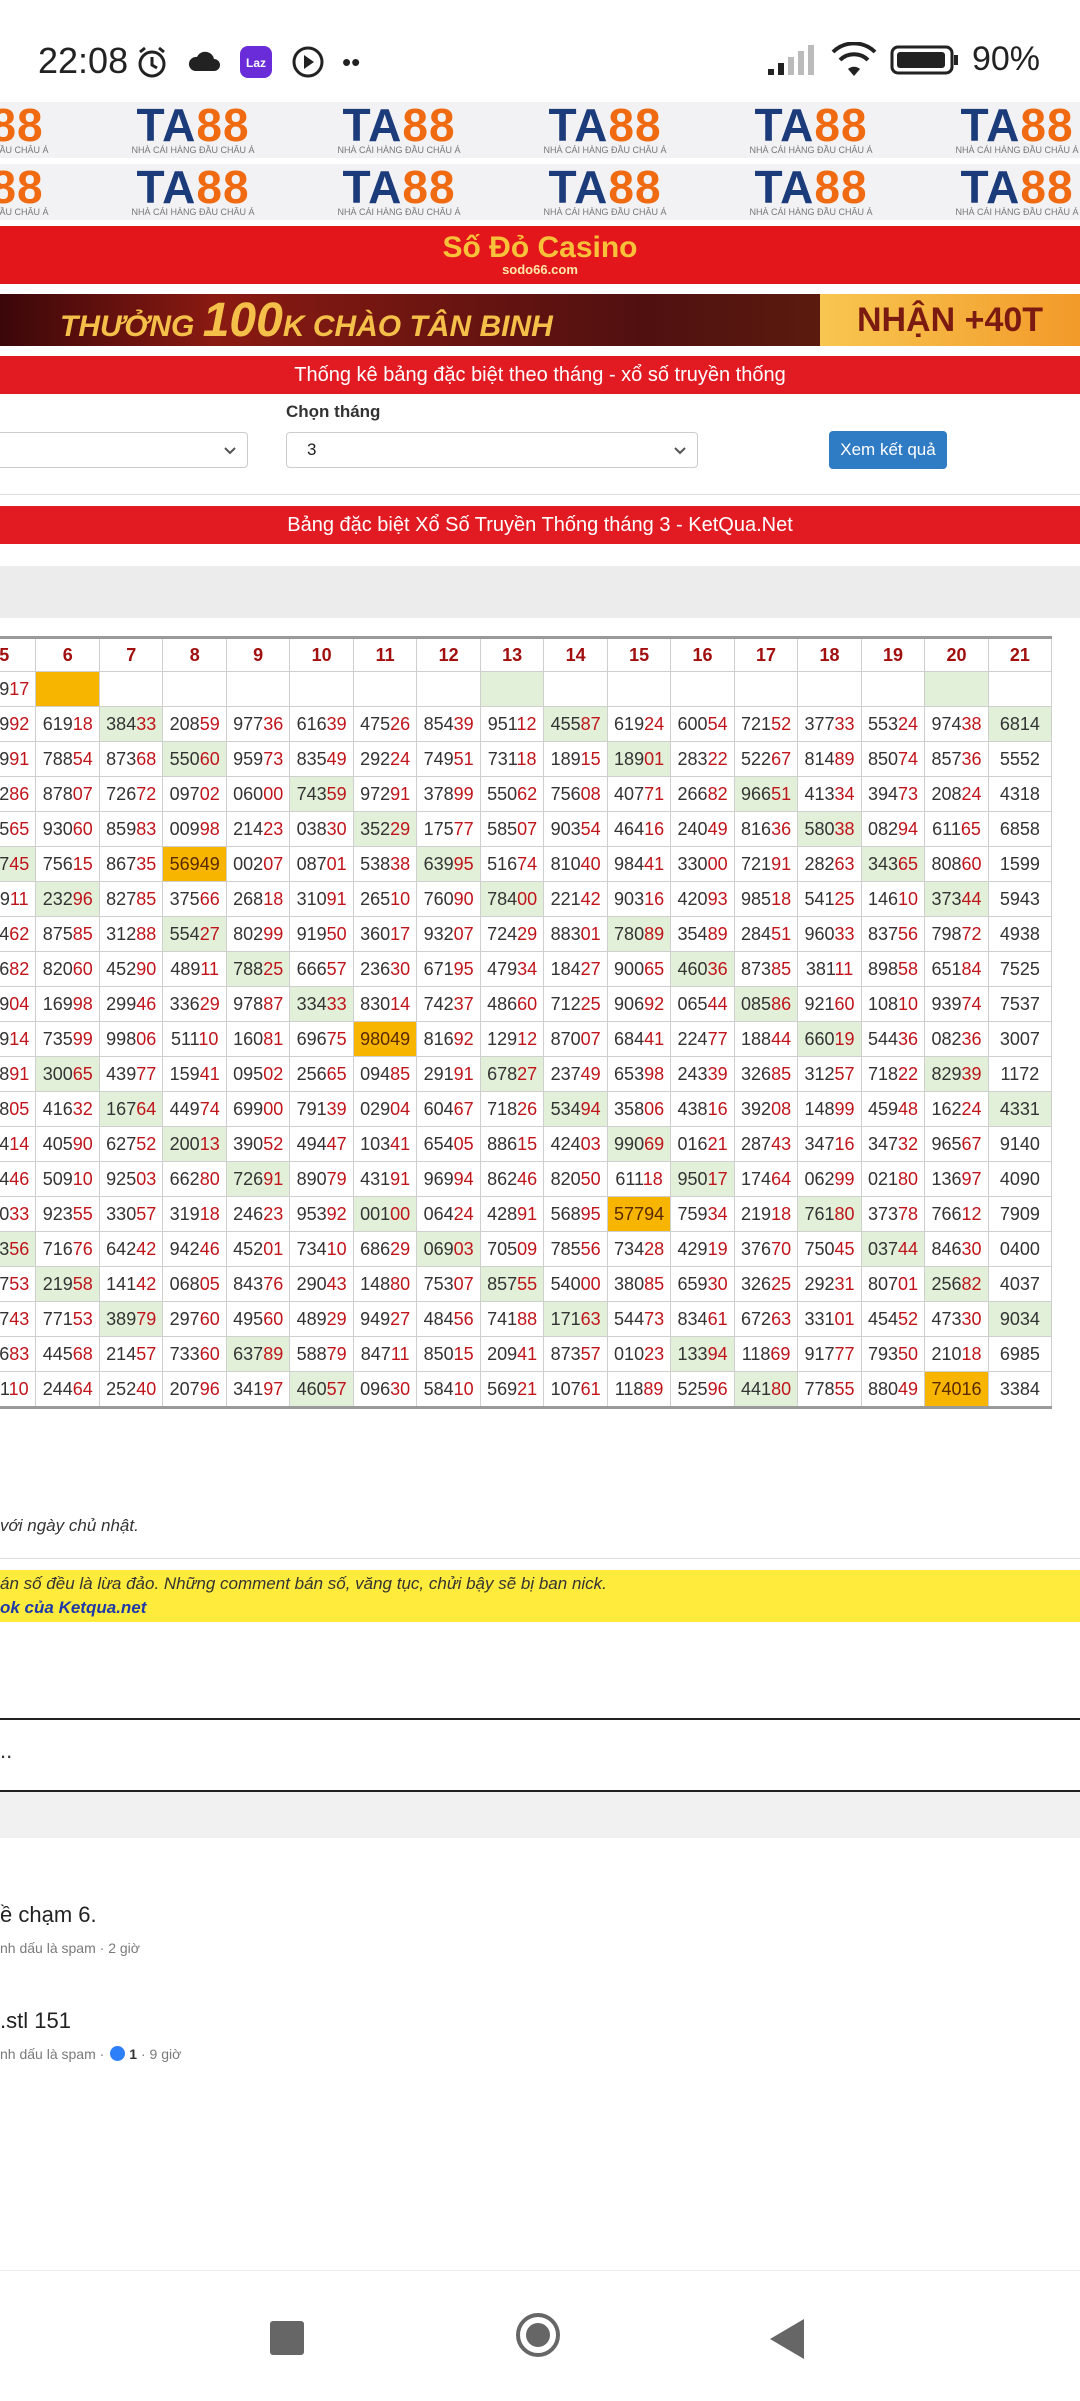 The height and width of the screenshot is (2401, 1080). I want to click on table-cell: 08701, so click(321, 864).